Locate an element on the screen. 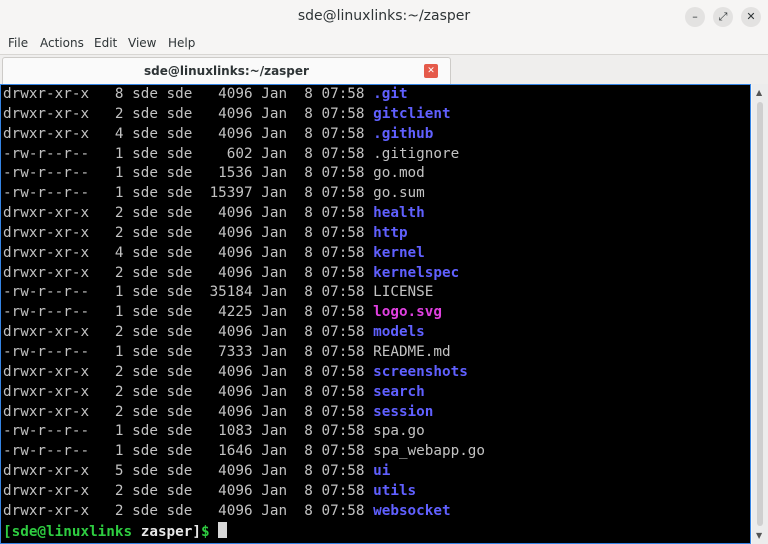 This screenshot has height=544, width=768. listing-name: search is located at coordinates (399, 391).